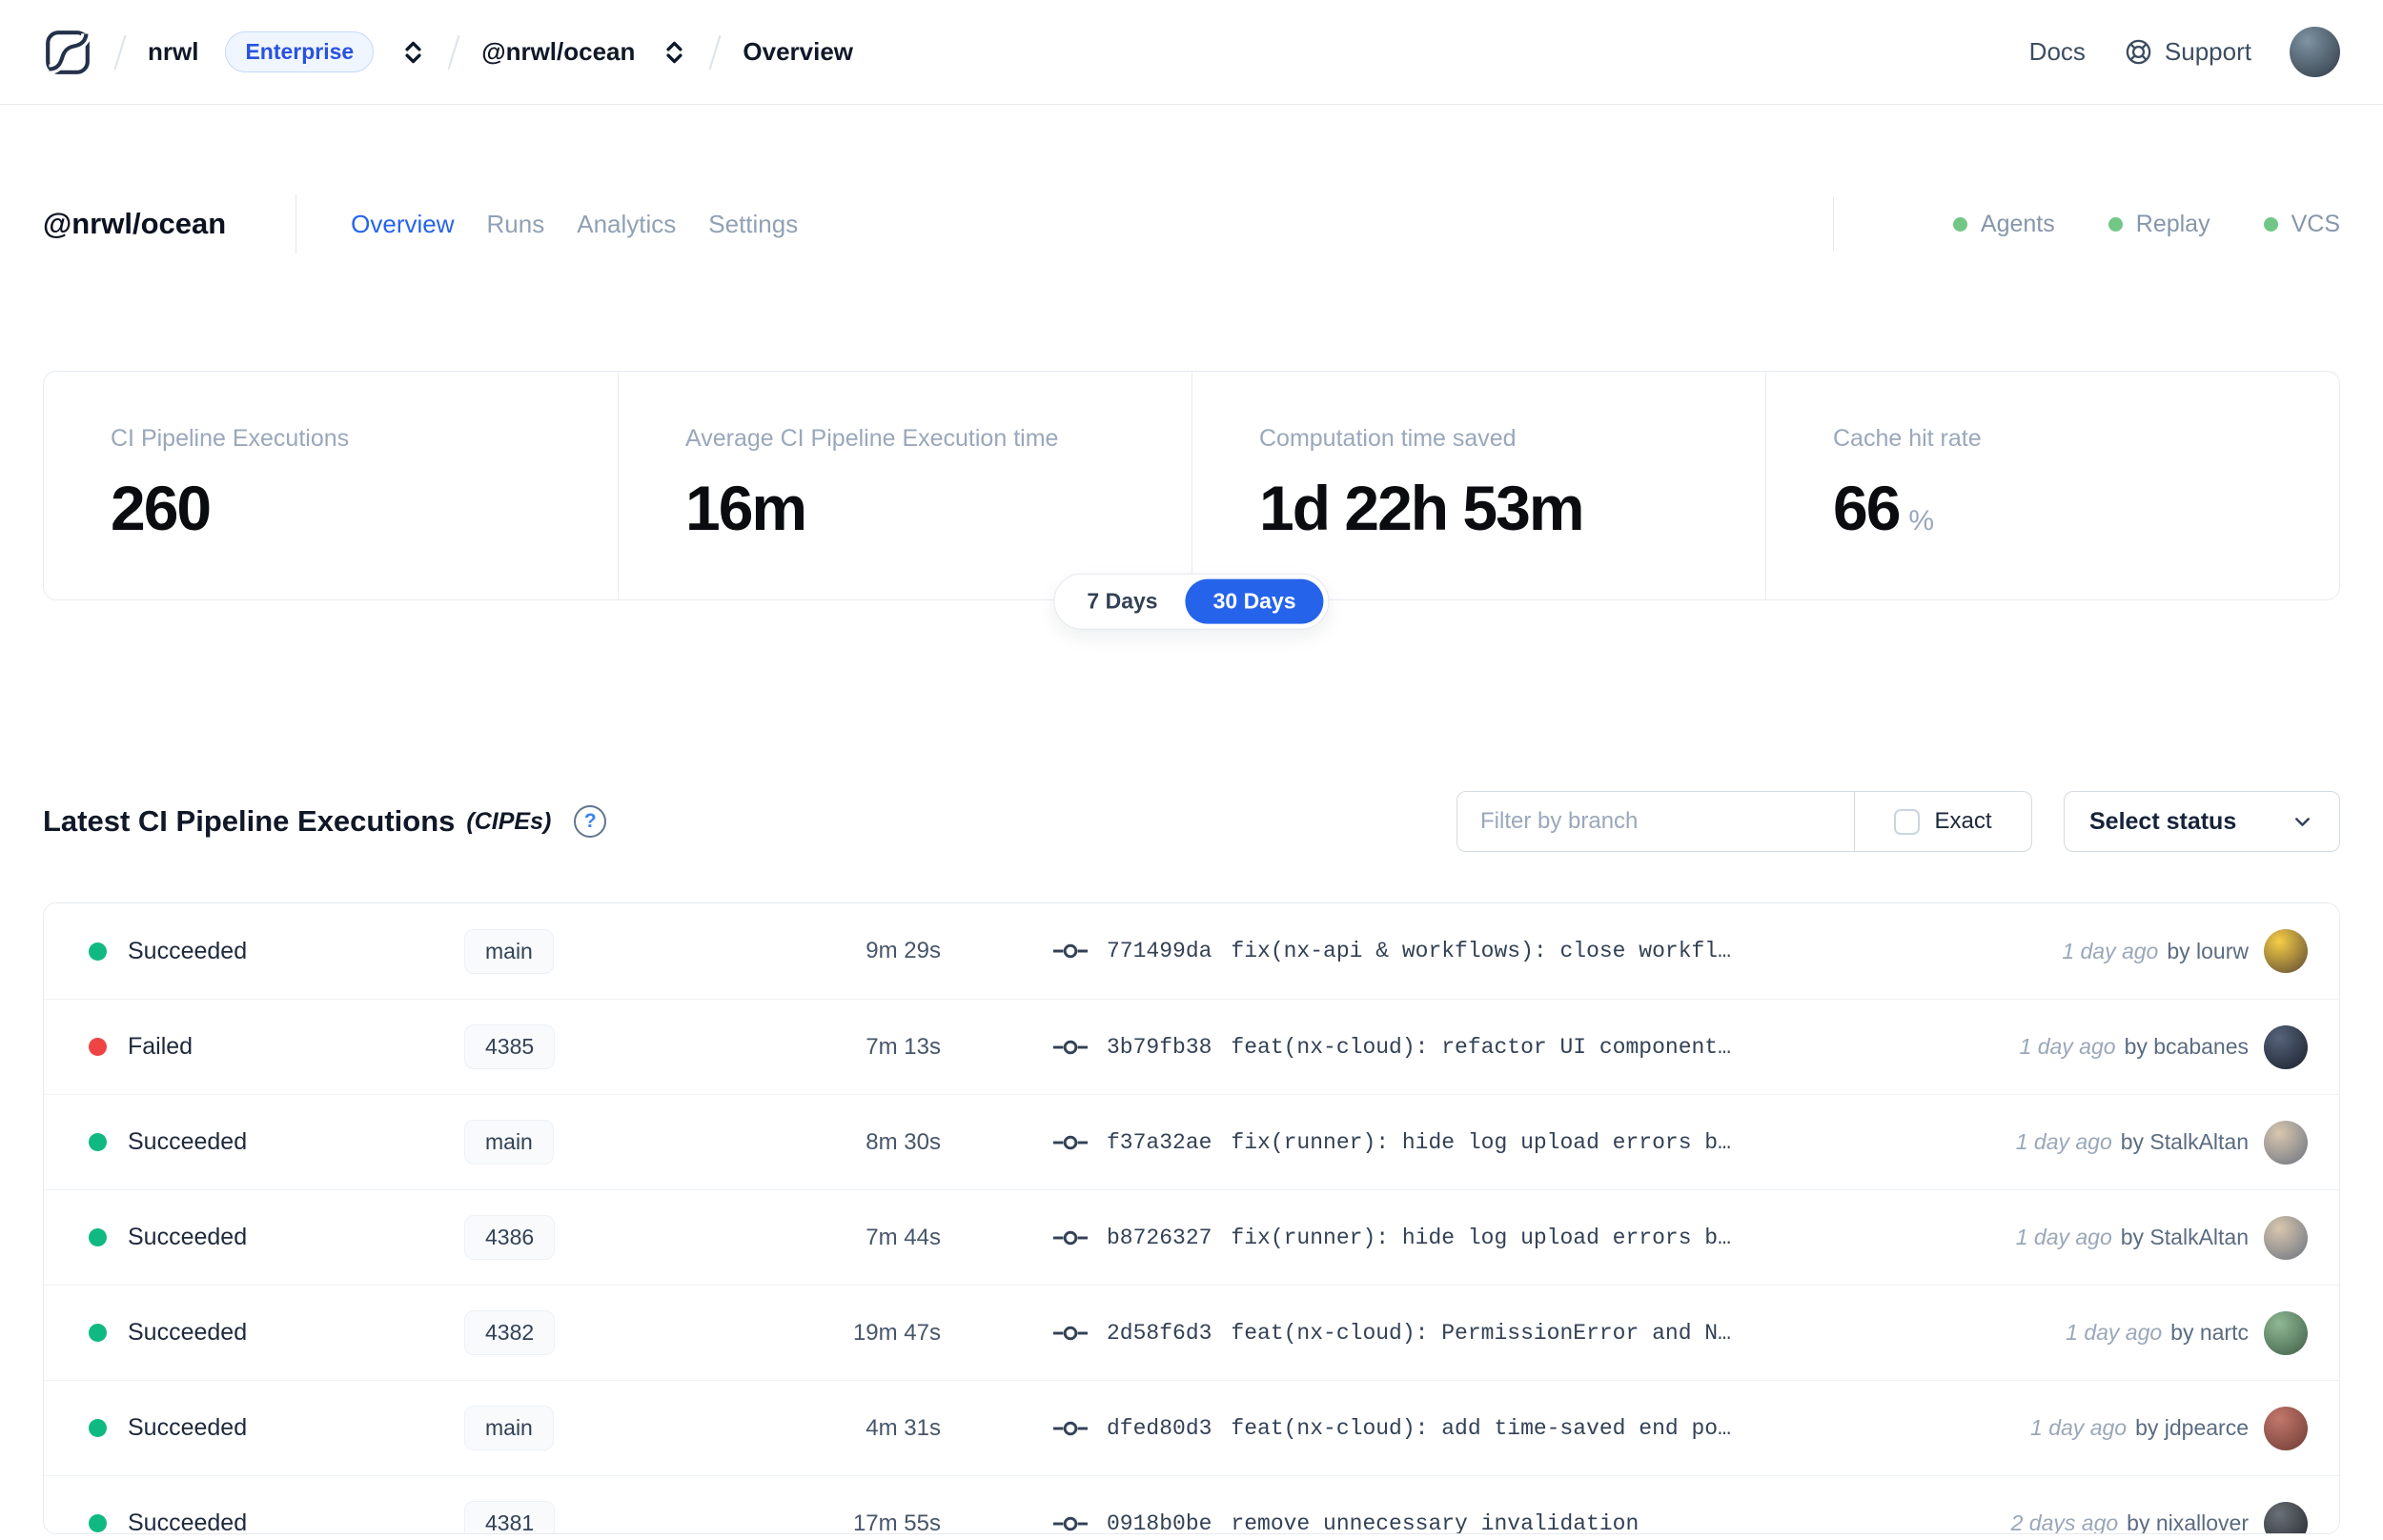 This screenshot has width=2383, height=1540. I want to click on stat-card-time-saved: Computation time saved 1d 22h 53m, so click(1479, 485).